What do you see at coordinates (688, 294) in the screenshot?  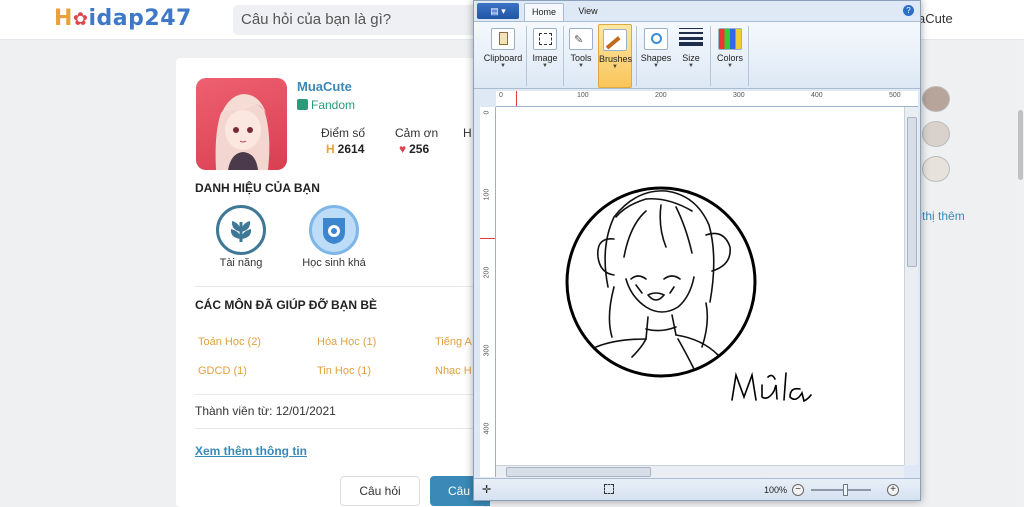 I see `drawing-sketch` at bounding box center [688, 294].